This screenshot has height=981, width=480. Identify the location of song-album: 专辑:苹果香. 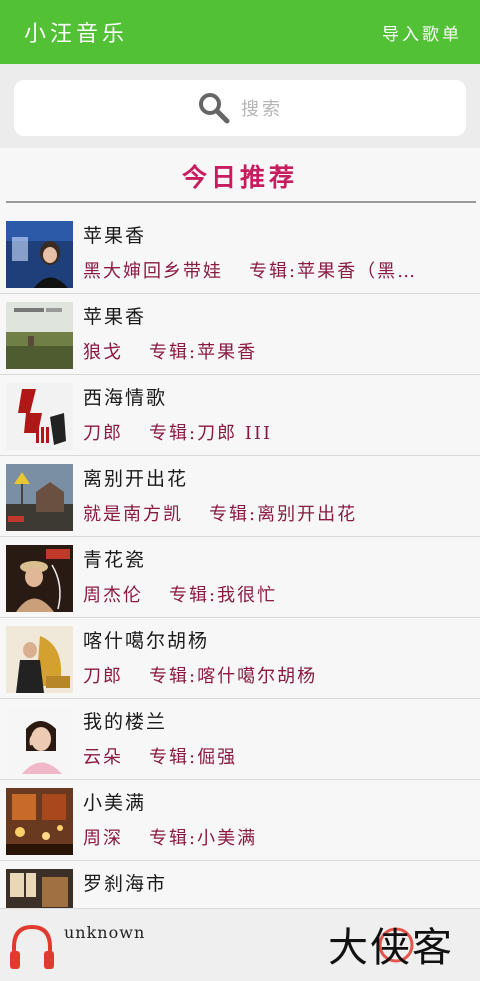
(203, 352).